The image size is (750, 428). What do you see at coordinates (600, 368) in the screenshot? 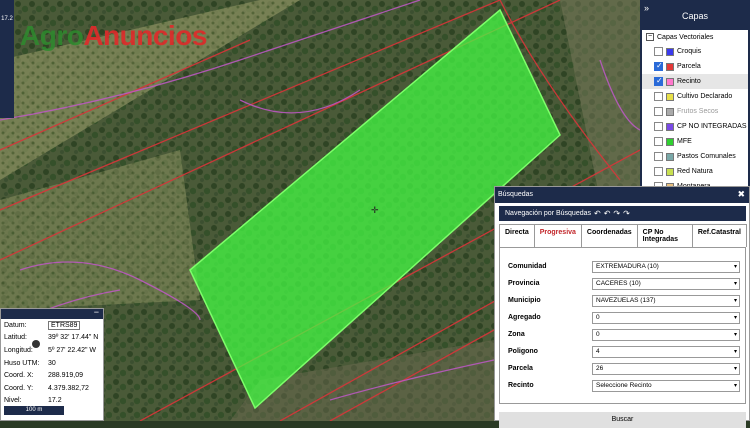
I see `field-value: 26` at bounding box center [600, 368].